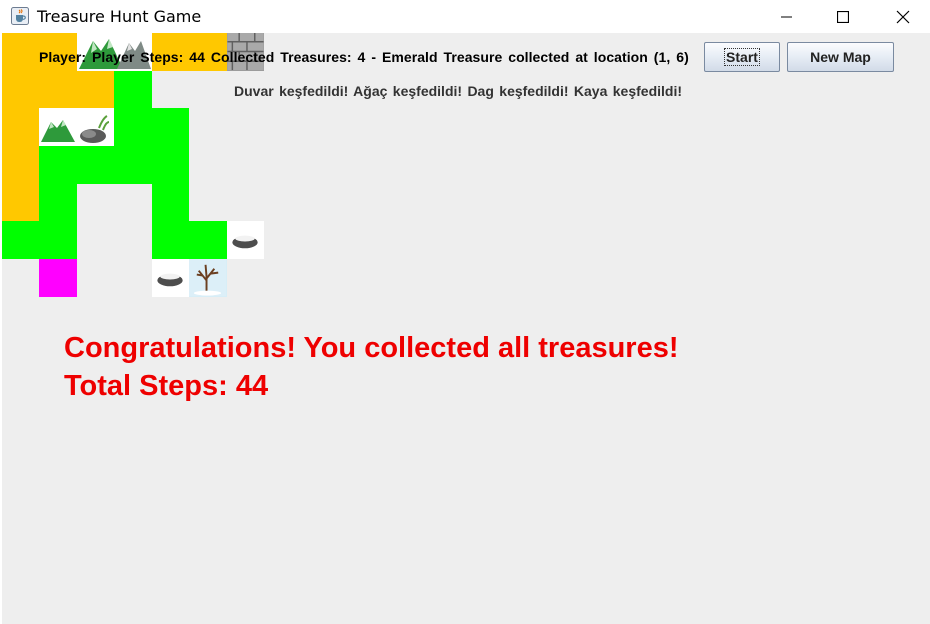 The image size is (930, 624). What do you see at coordinates (166, 386) in the screenshot?
I see `total-steps-message: Total Steps: 44` at bounding box center [166, 386].